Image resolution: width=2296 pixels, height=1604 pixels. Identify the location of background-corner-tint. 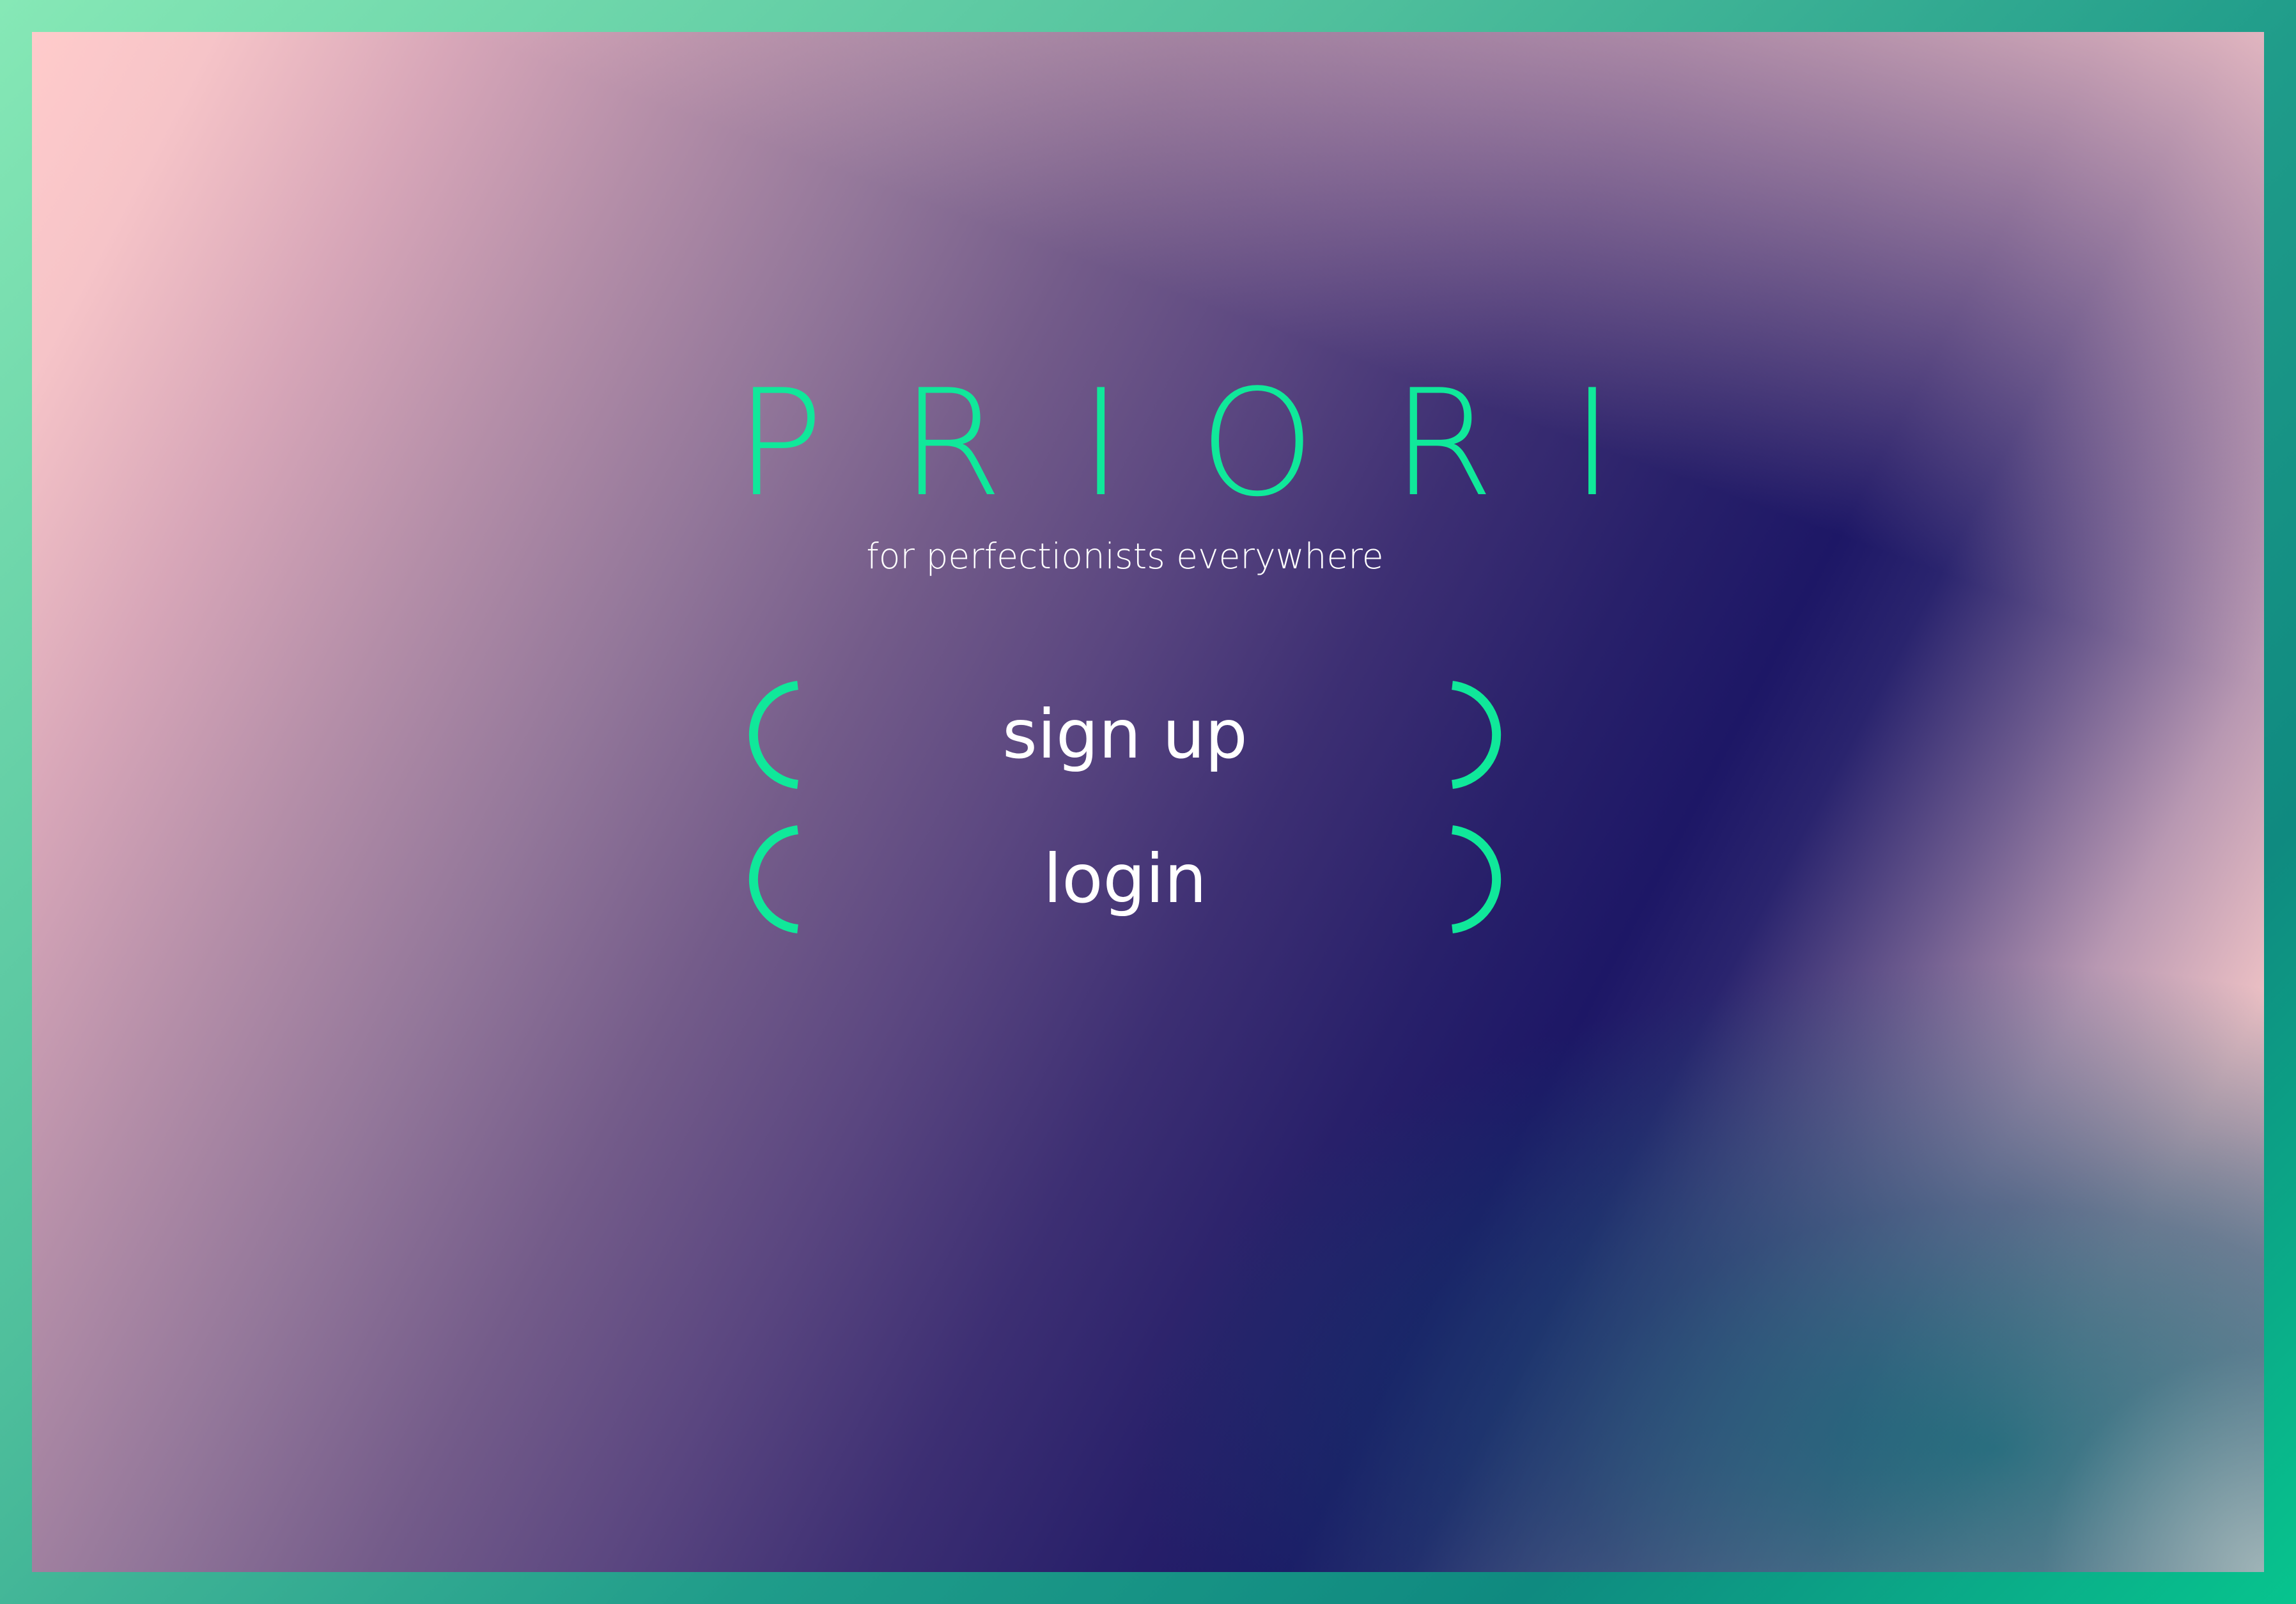
(2040, 1348).